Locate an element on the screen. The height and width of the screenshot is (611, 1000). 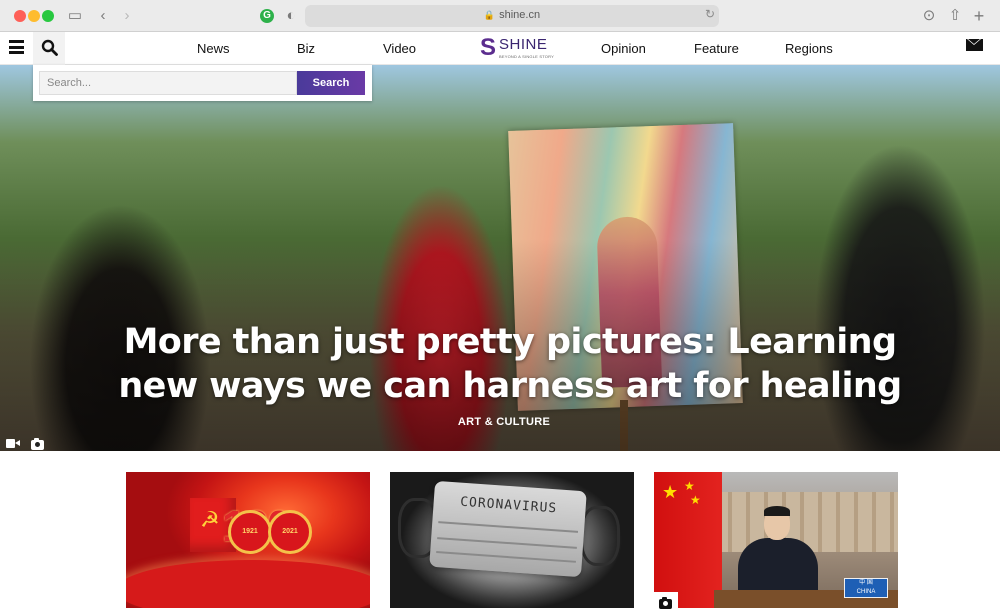
nav-video: Video is located at coordinates (399, 48).